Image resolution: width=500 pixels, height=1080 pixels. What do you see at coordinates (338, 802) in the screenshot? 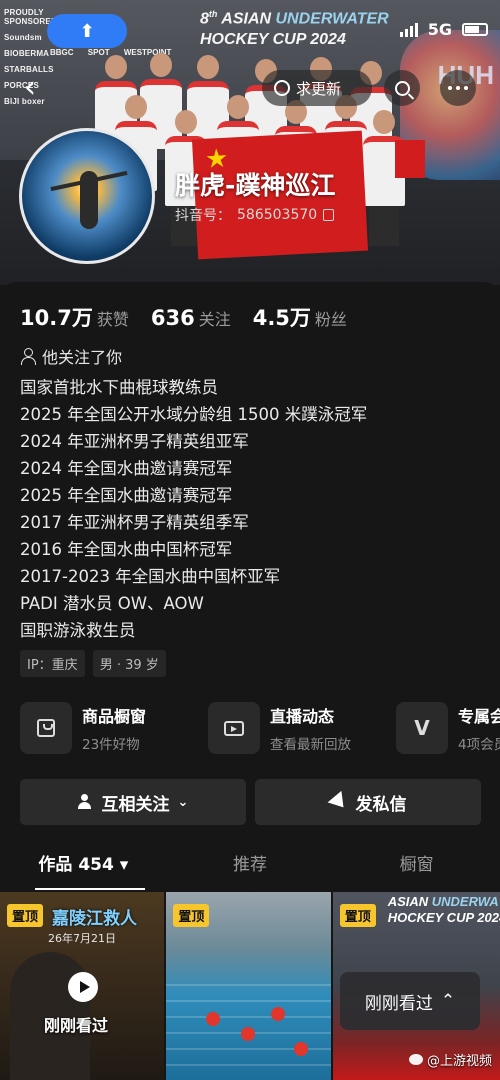
I see `send-icon` at bounding box center [338, 802].